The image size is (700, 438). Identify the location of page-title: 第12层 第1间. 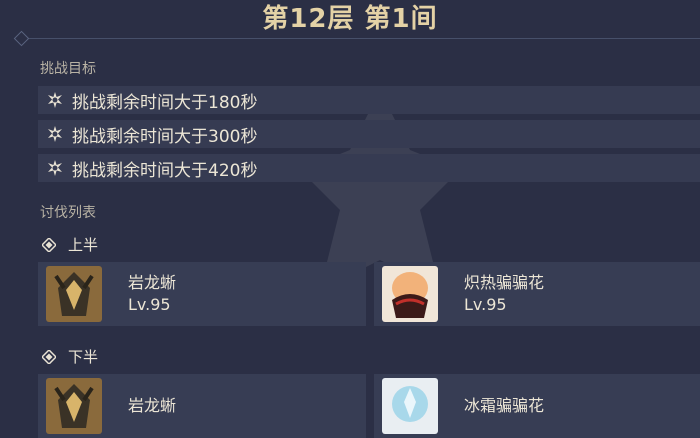
(350, 19).